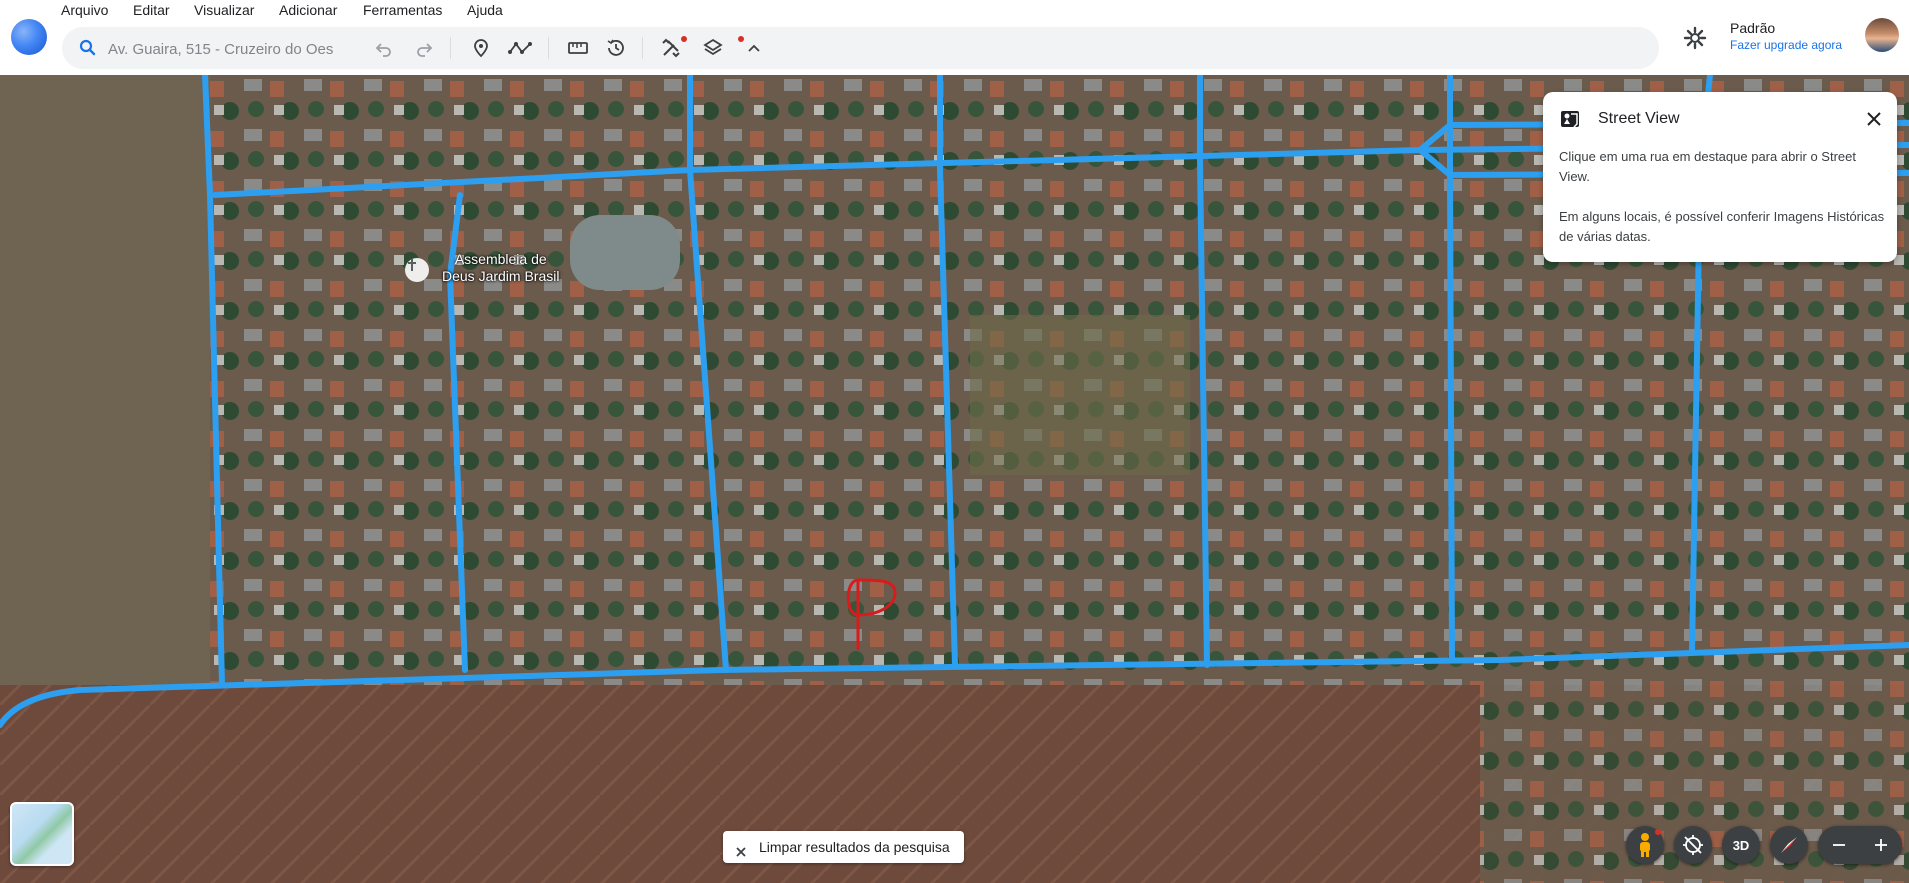 The width and height of the screenshot is (1909, 883). I want to click on search-icon, so click(88, 48).